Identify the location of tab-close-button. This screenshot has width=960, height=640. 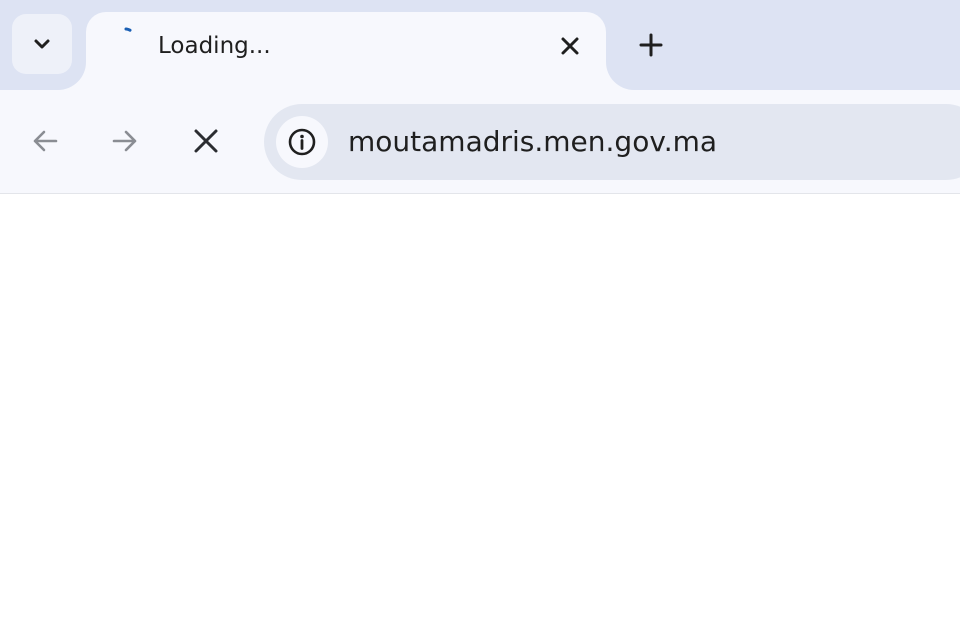
(570, 46).